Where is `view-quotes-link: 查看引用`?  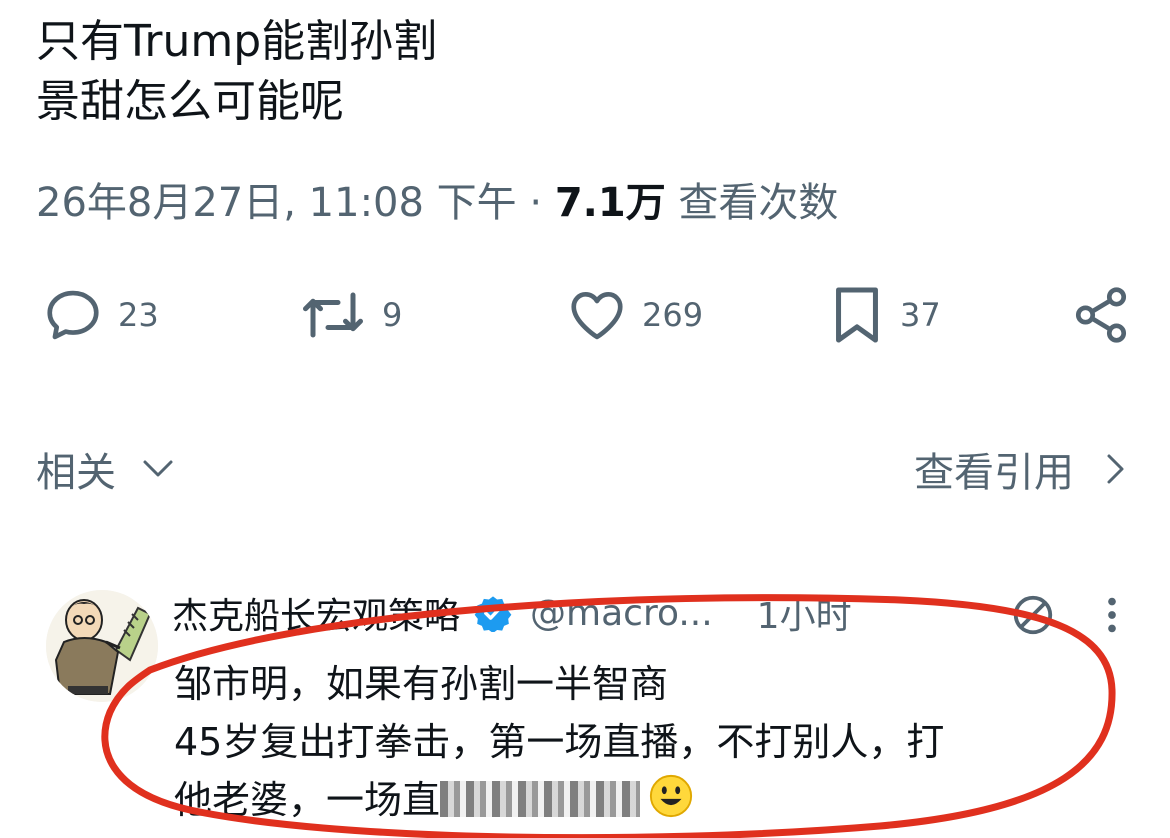
view-quotes-link: 查看引用 is located at coordinates (1020, 469).